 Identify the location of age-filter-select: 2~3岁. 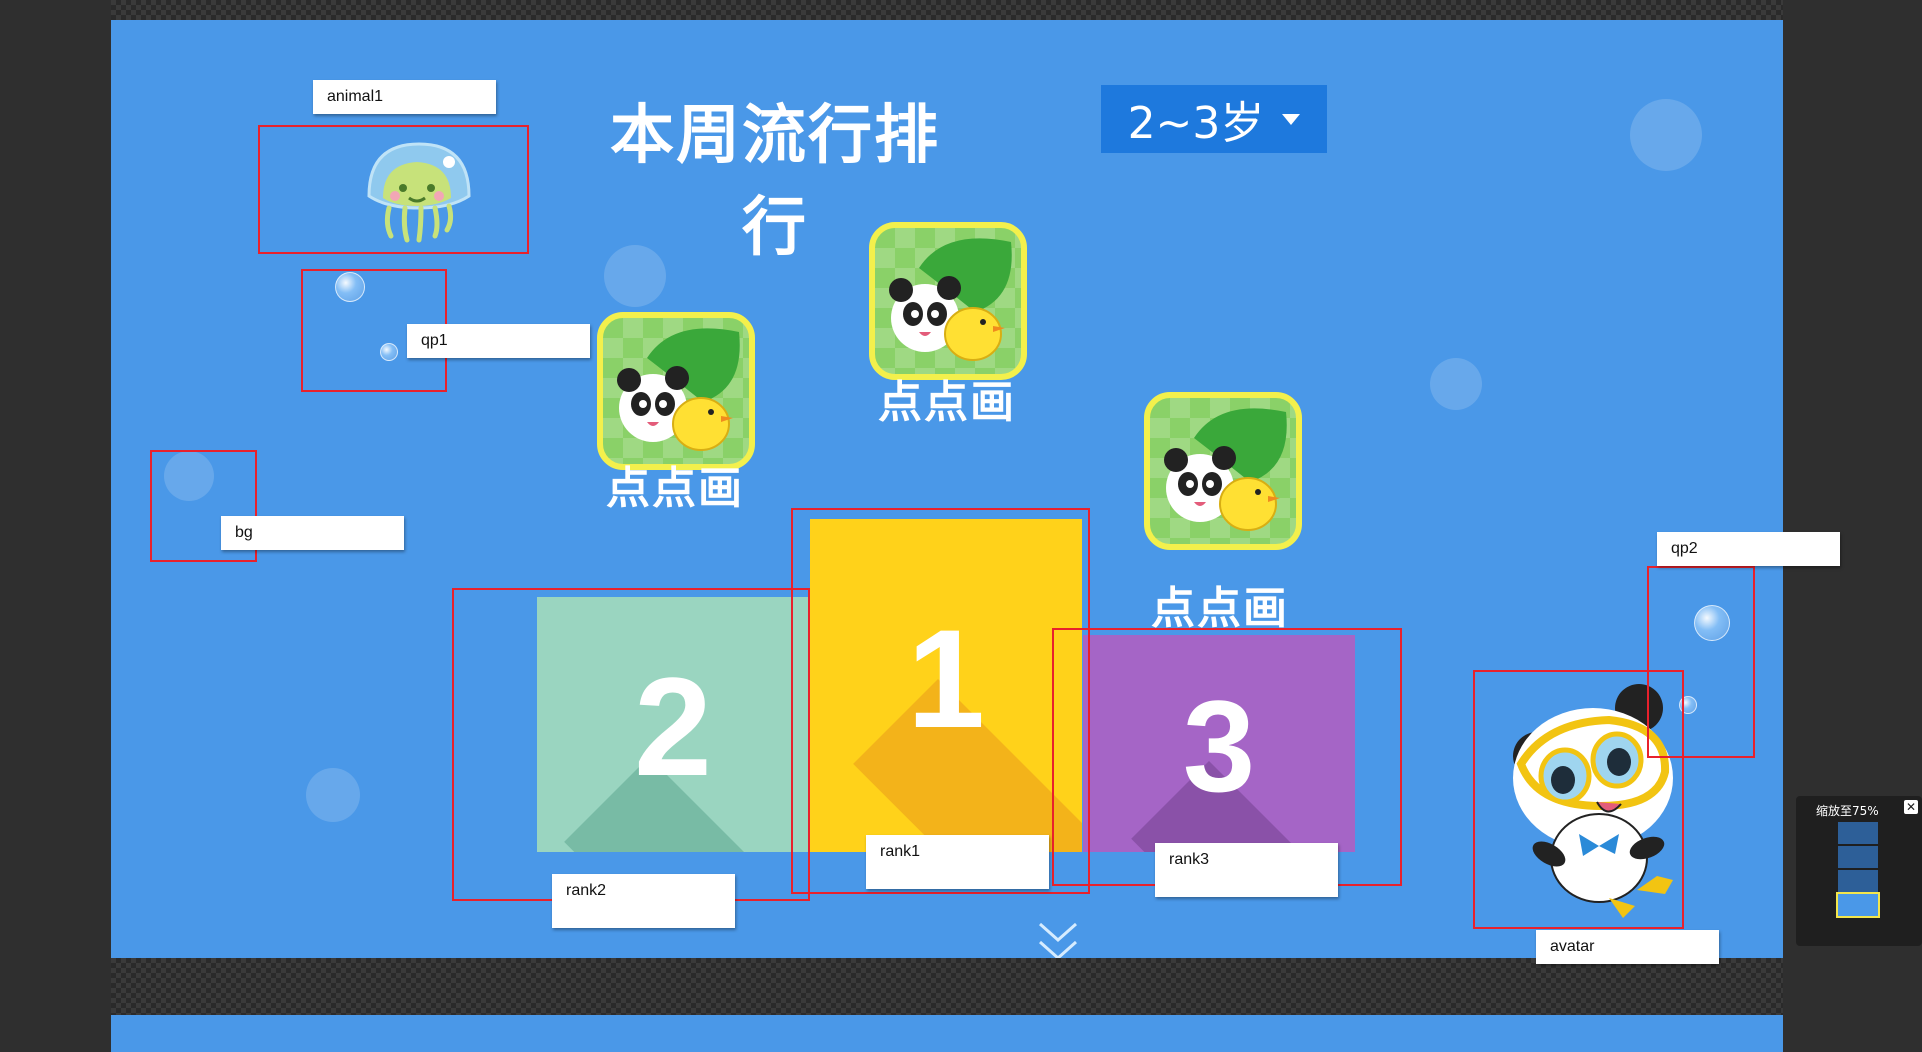
(1214, 119).